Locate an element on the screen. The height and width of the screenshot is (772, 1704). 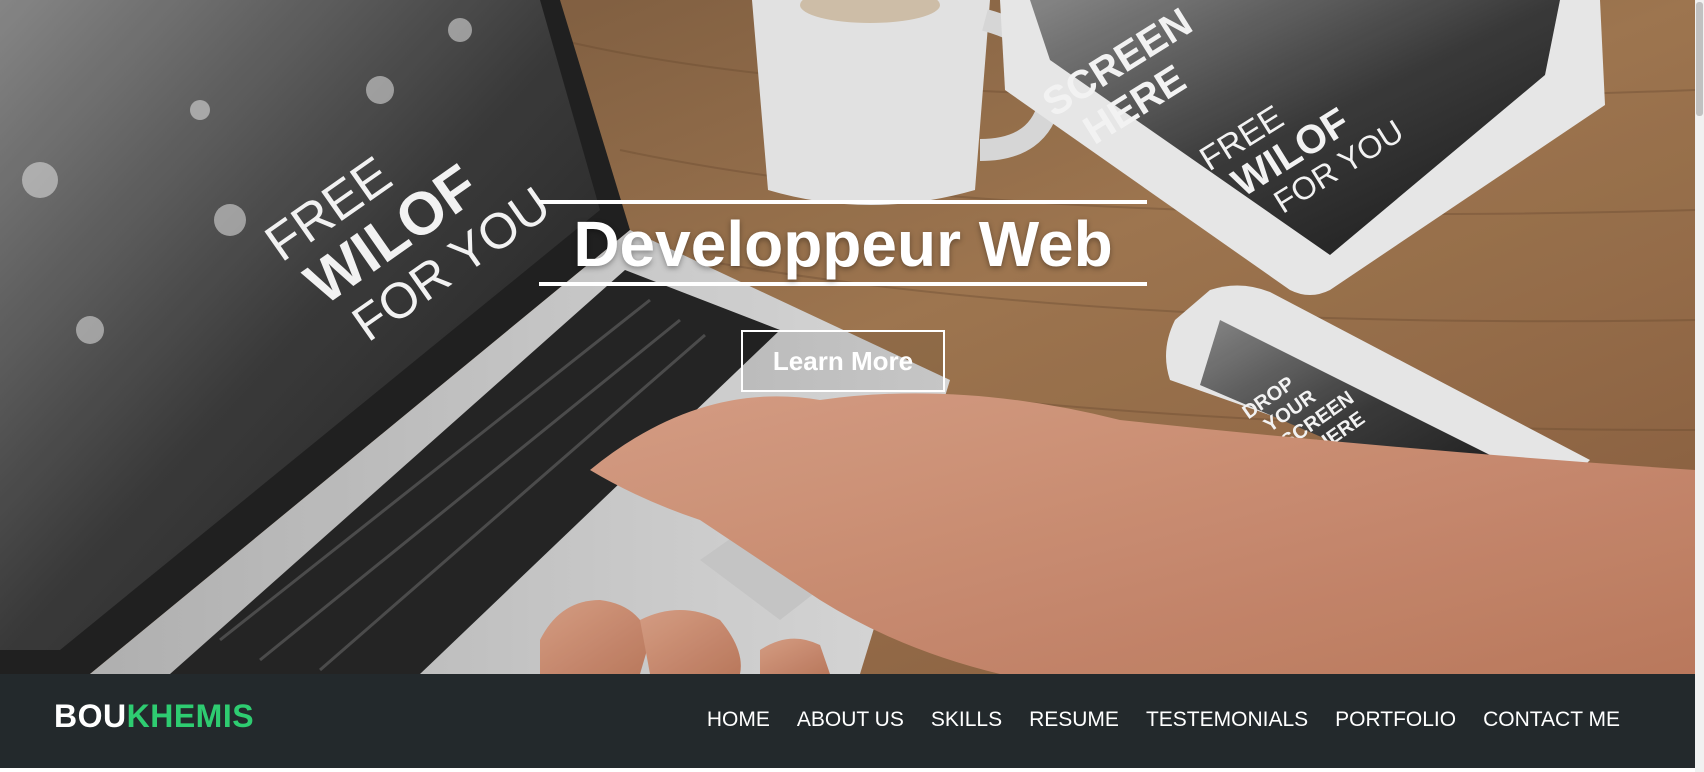
nav-item-testemonials: TESTEMONIALS is located at coordinates (1227, 720).